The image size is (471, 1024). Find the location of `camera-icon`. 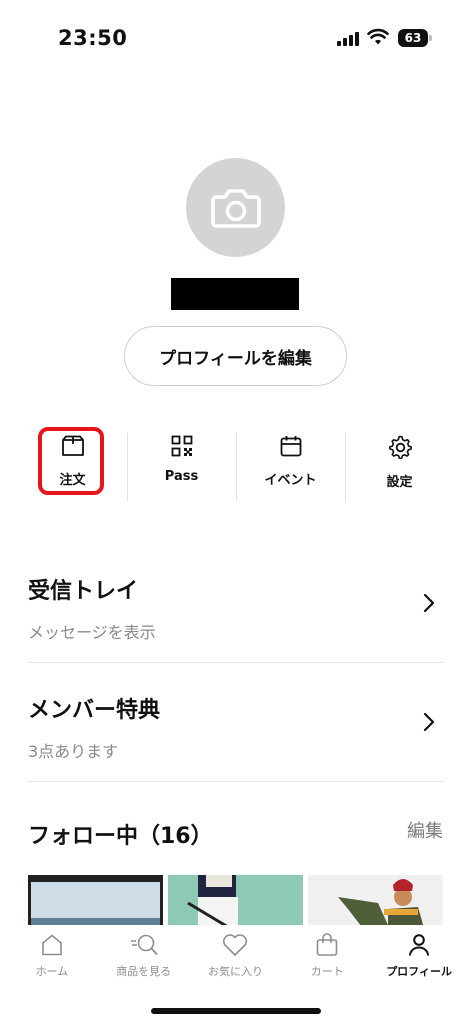

camera-icon is located at coordinates (235, 208).